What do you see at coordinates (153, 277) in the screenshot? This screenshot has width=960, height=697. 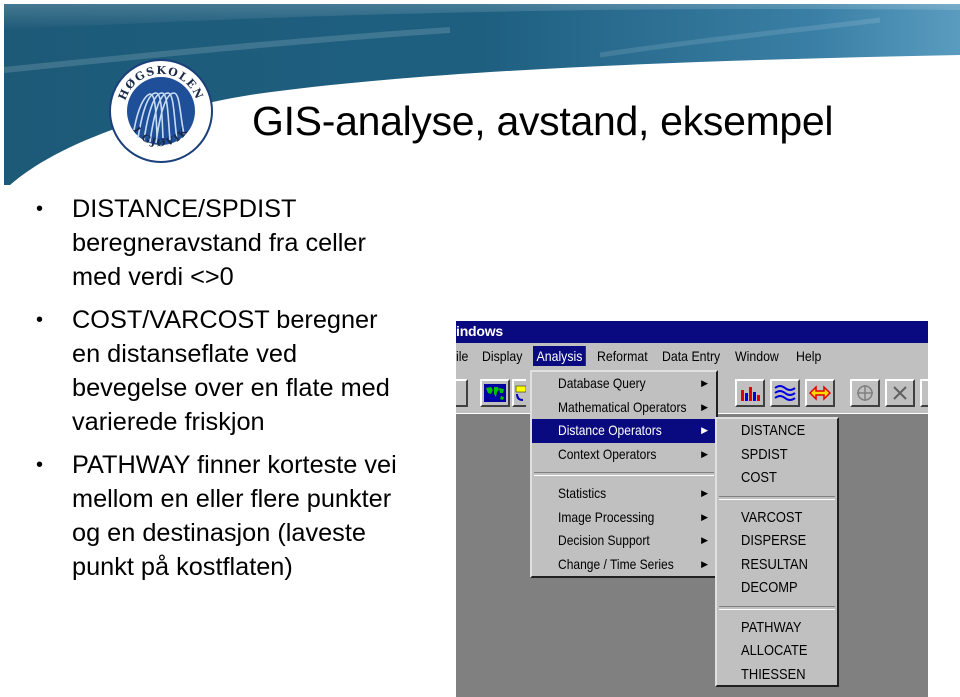 I see `bullet-line: med verdi <>0` at bounding box center [153, 277].